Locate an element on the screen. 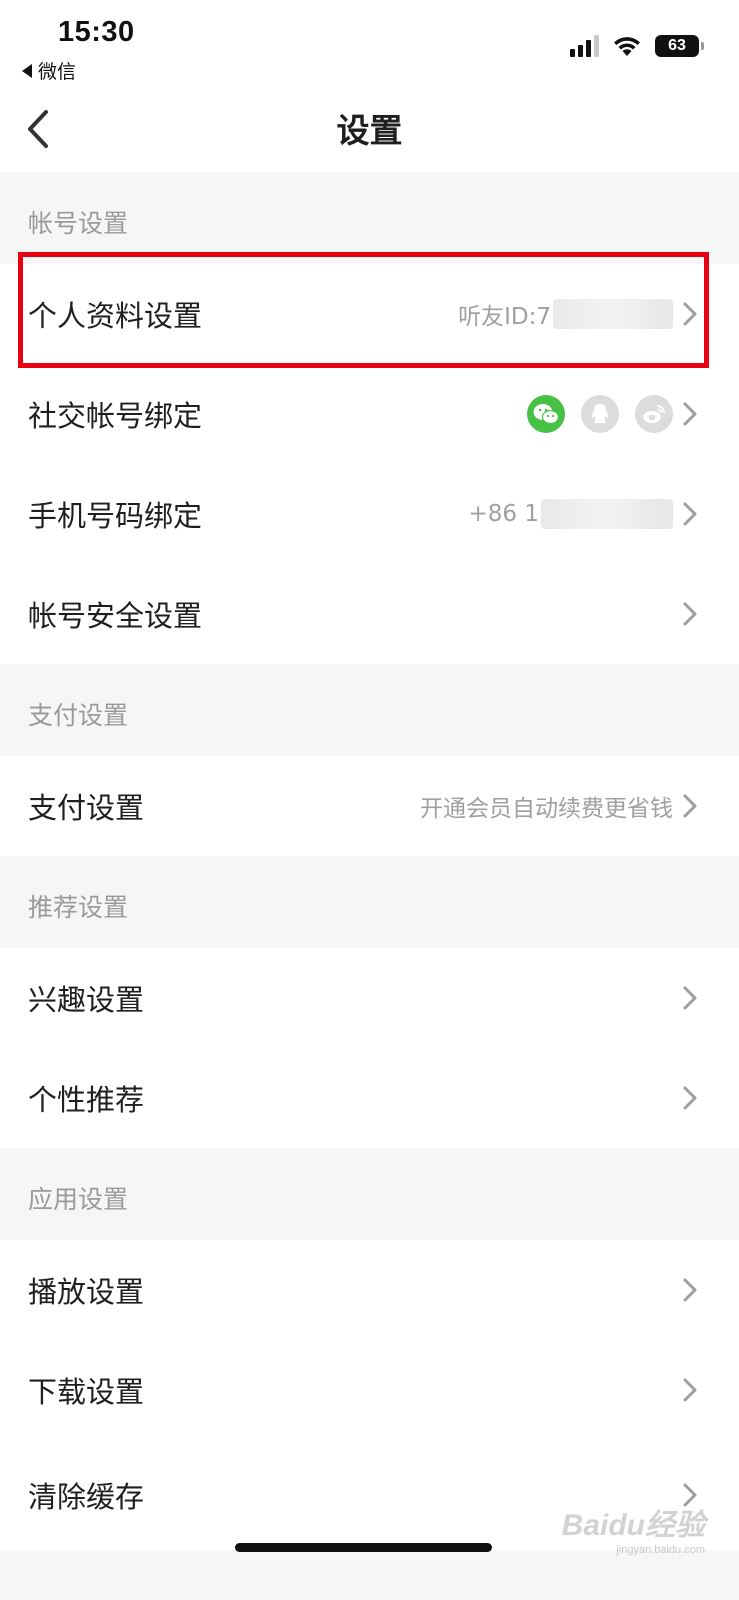  qq-icon is located at coordinates (600, 414).